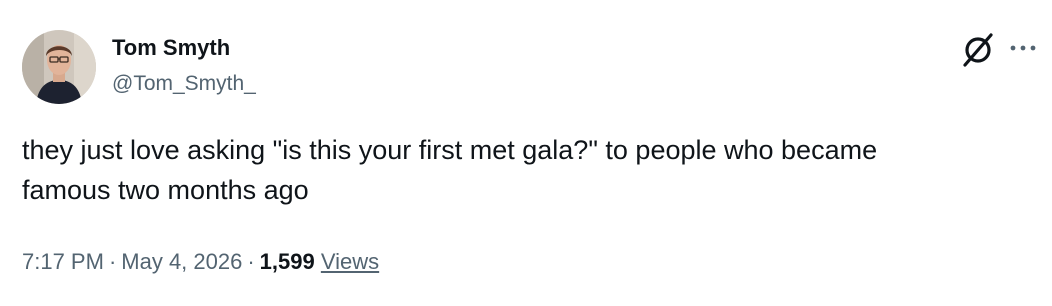 The width and height of the screenshot is (1052, 306). I want to click on more-options-icon, so click(1023, 48).